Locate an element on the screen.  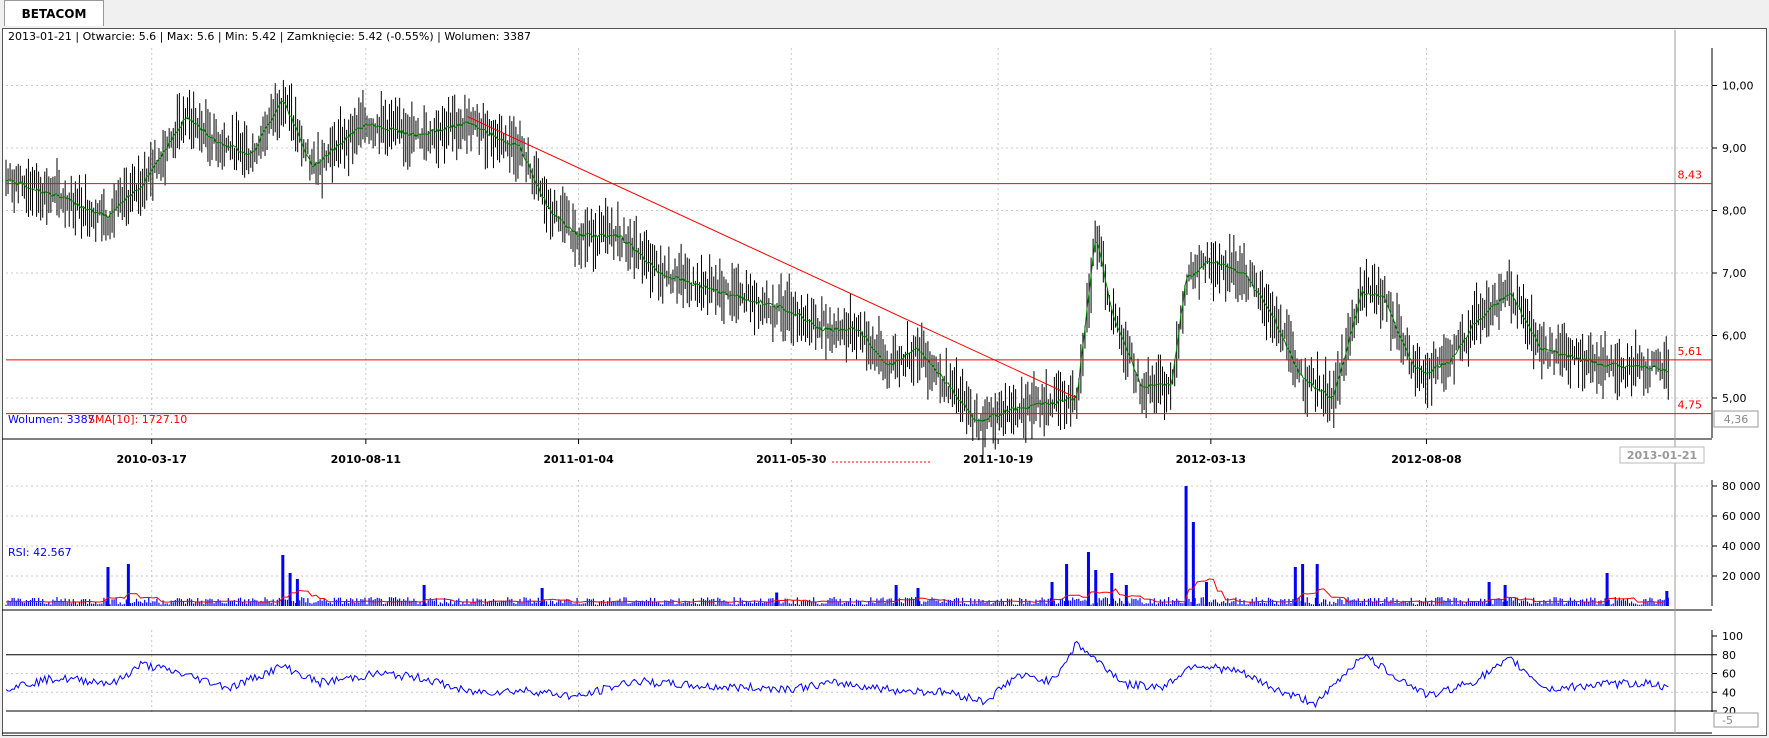
rsi-y-tick-label: 80 is located at coordinates (1729, 655).